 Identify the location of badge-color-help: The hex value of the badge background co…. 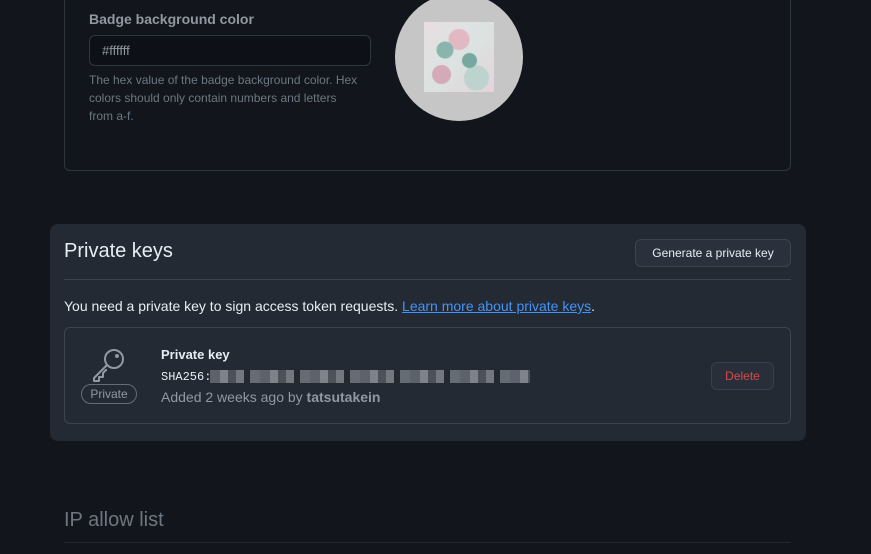
(223, 98).